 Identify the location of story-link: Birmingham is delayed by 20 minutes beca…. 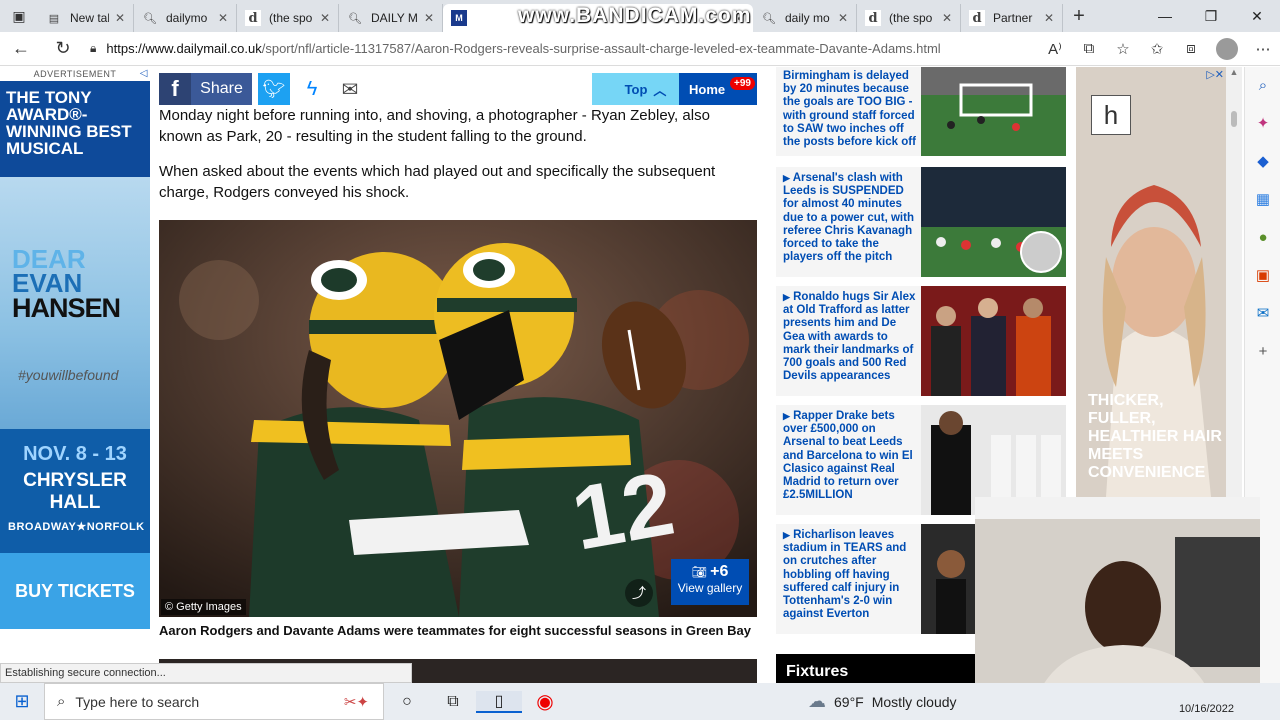
(850, 109).